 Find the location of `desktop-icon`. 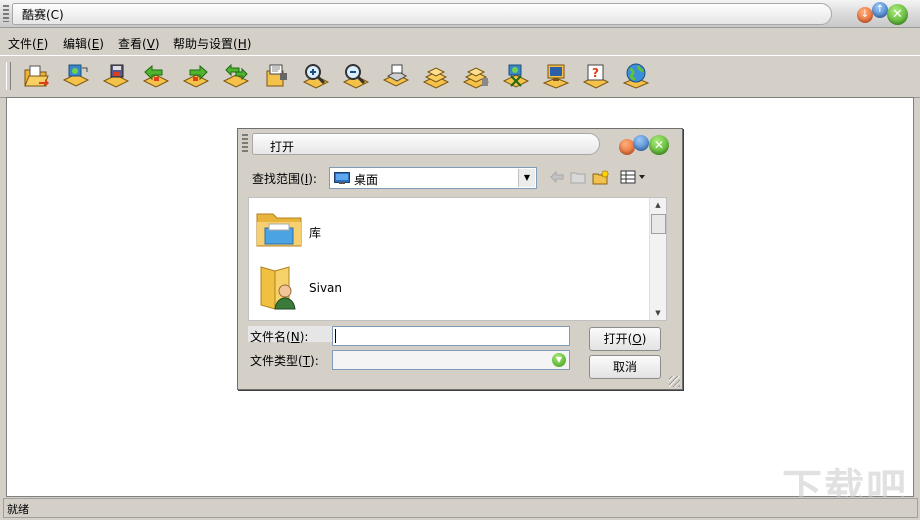

desktop-icon is located at coordinates (342, 179).